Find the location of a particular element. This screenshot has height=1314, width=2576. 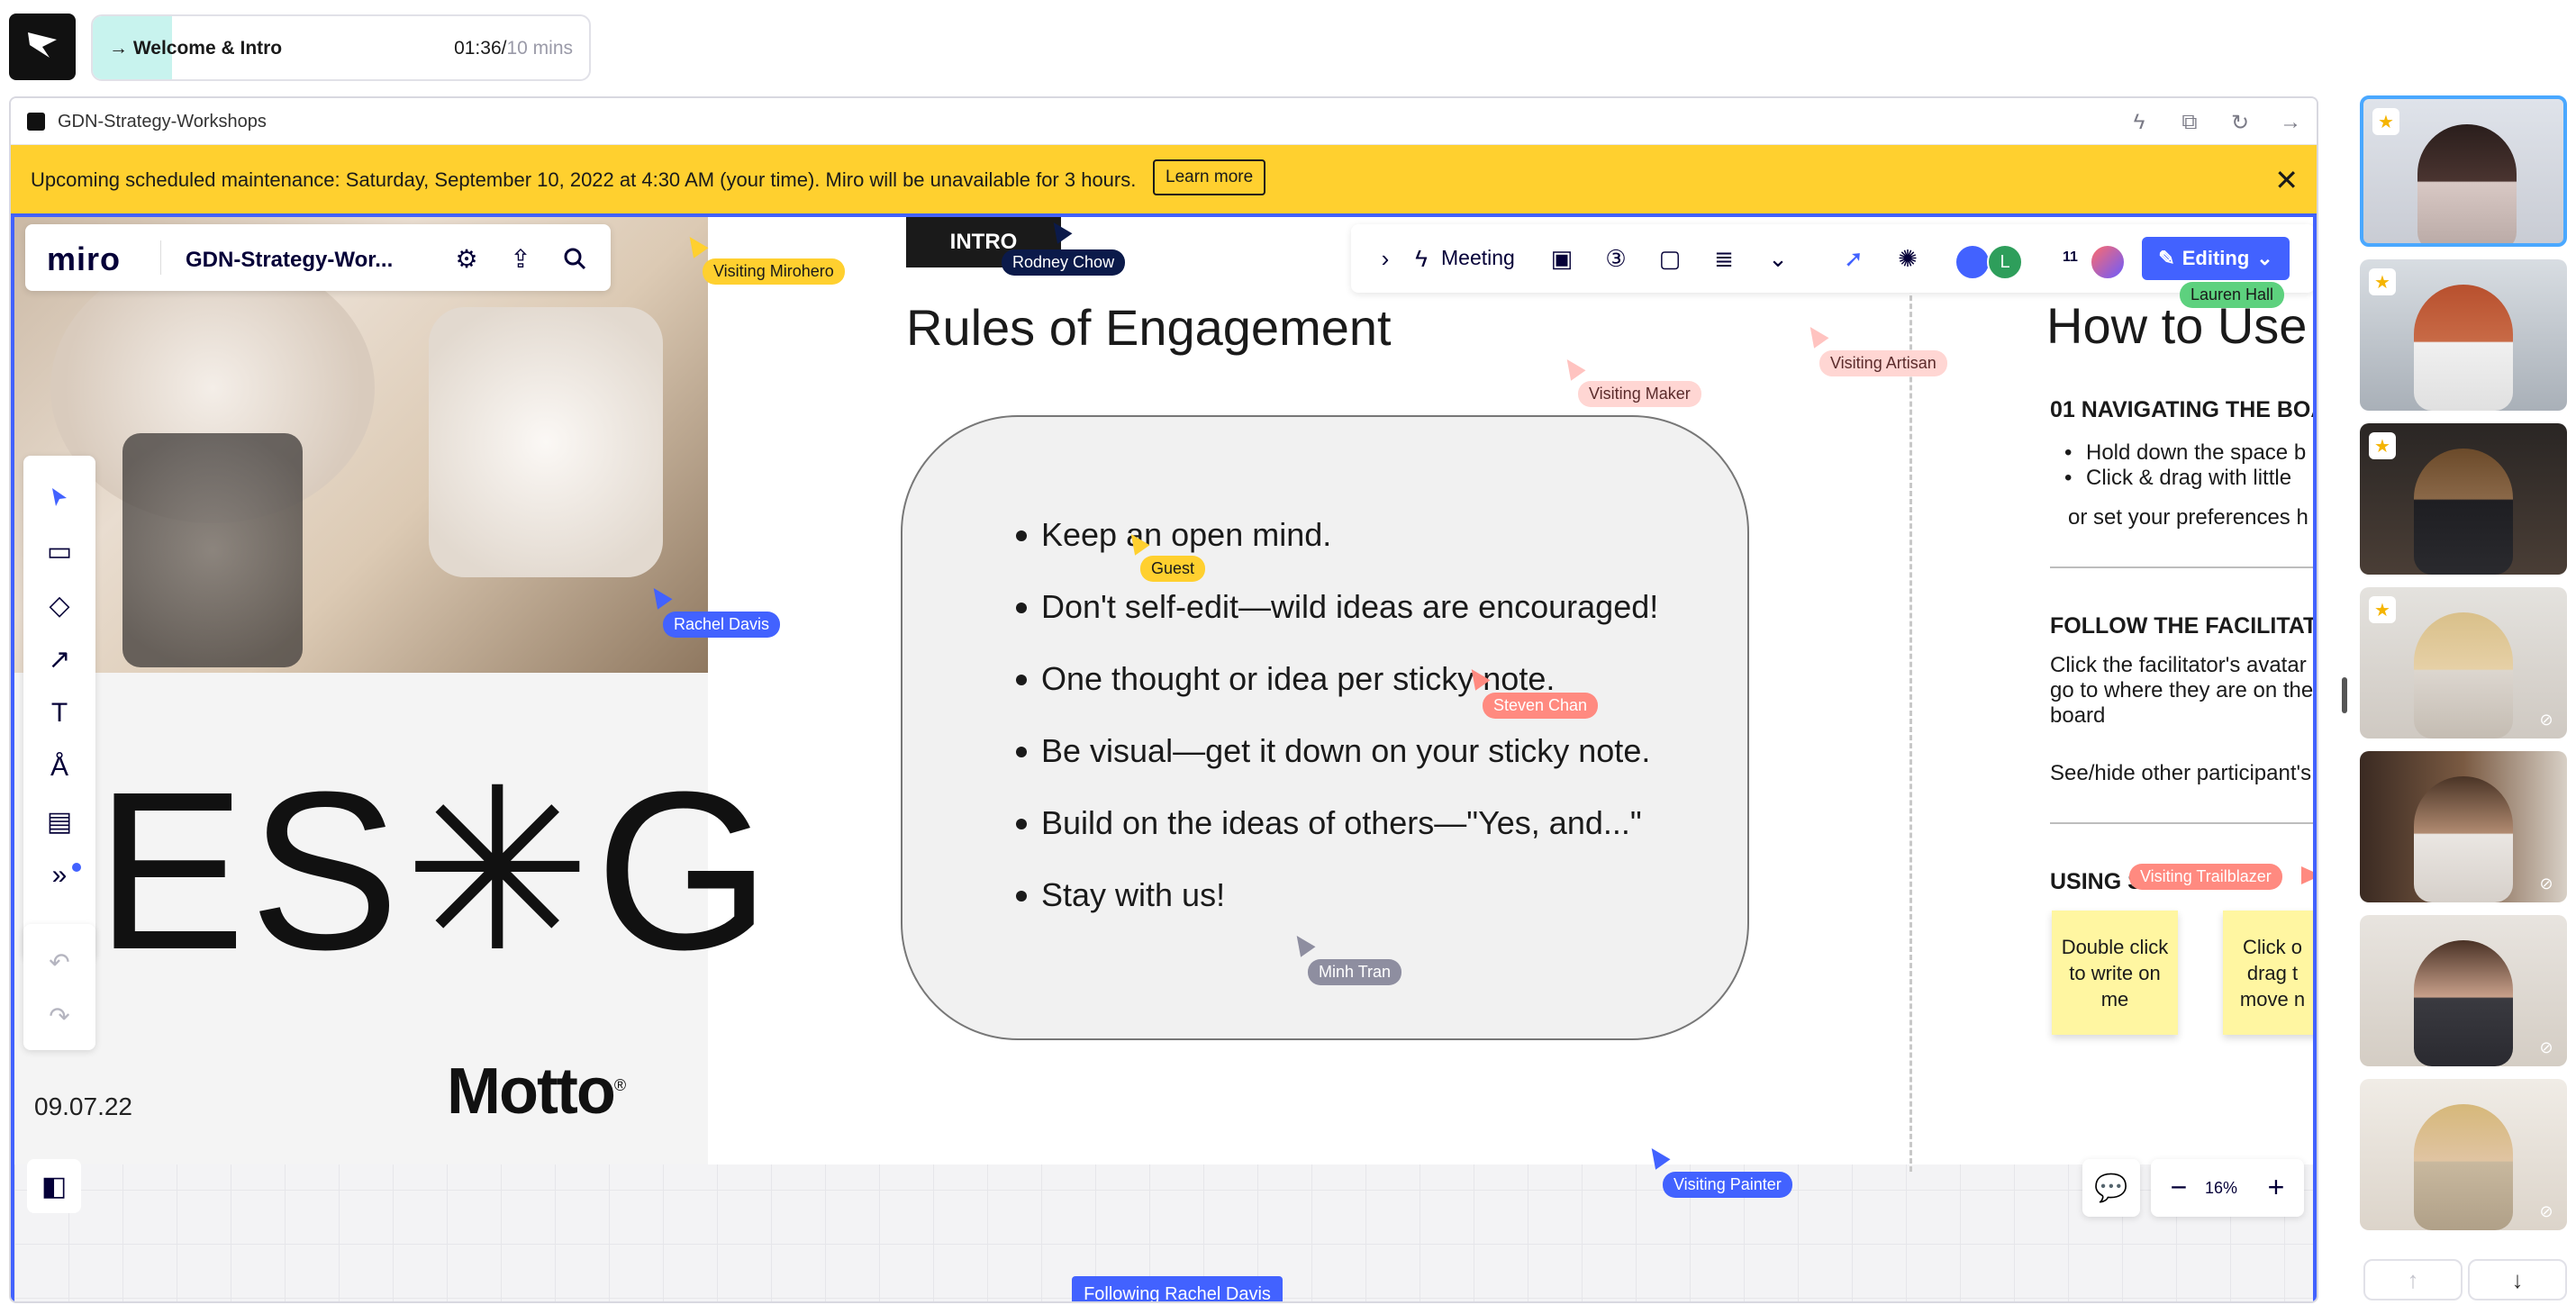

rule-item: Keep an open mind. is located at coordinates (1337, 550).